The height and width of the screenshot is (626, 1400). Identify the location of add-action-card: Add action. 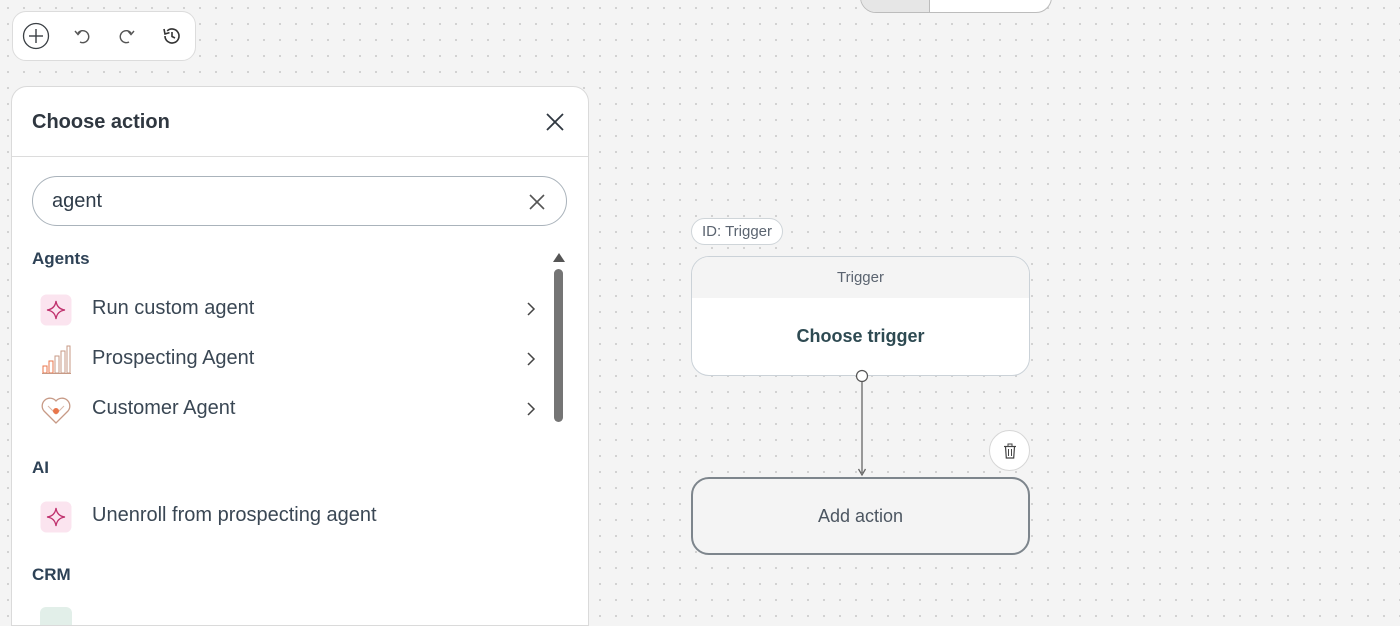
(860, 516).